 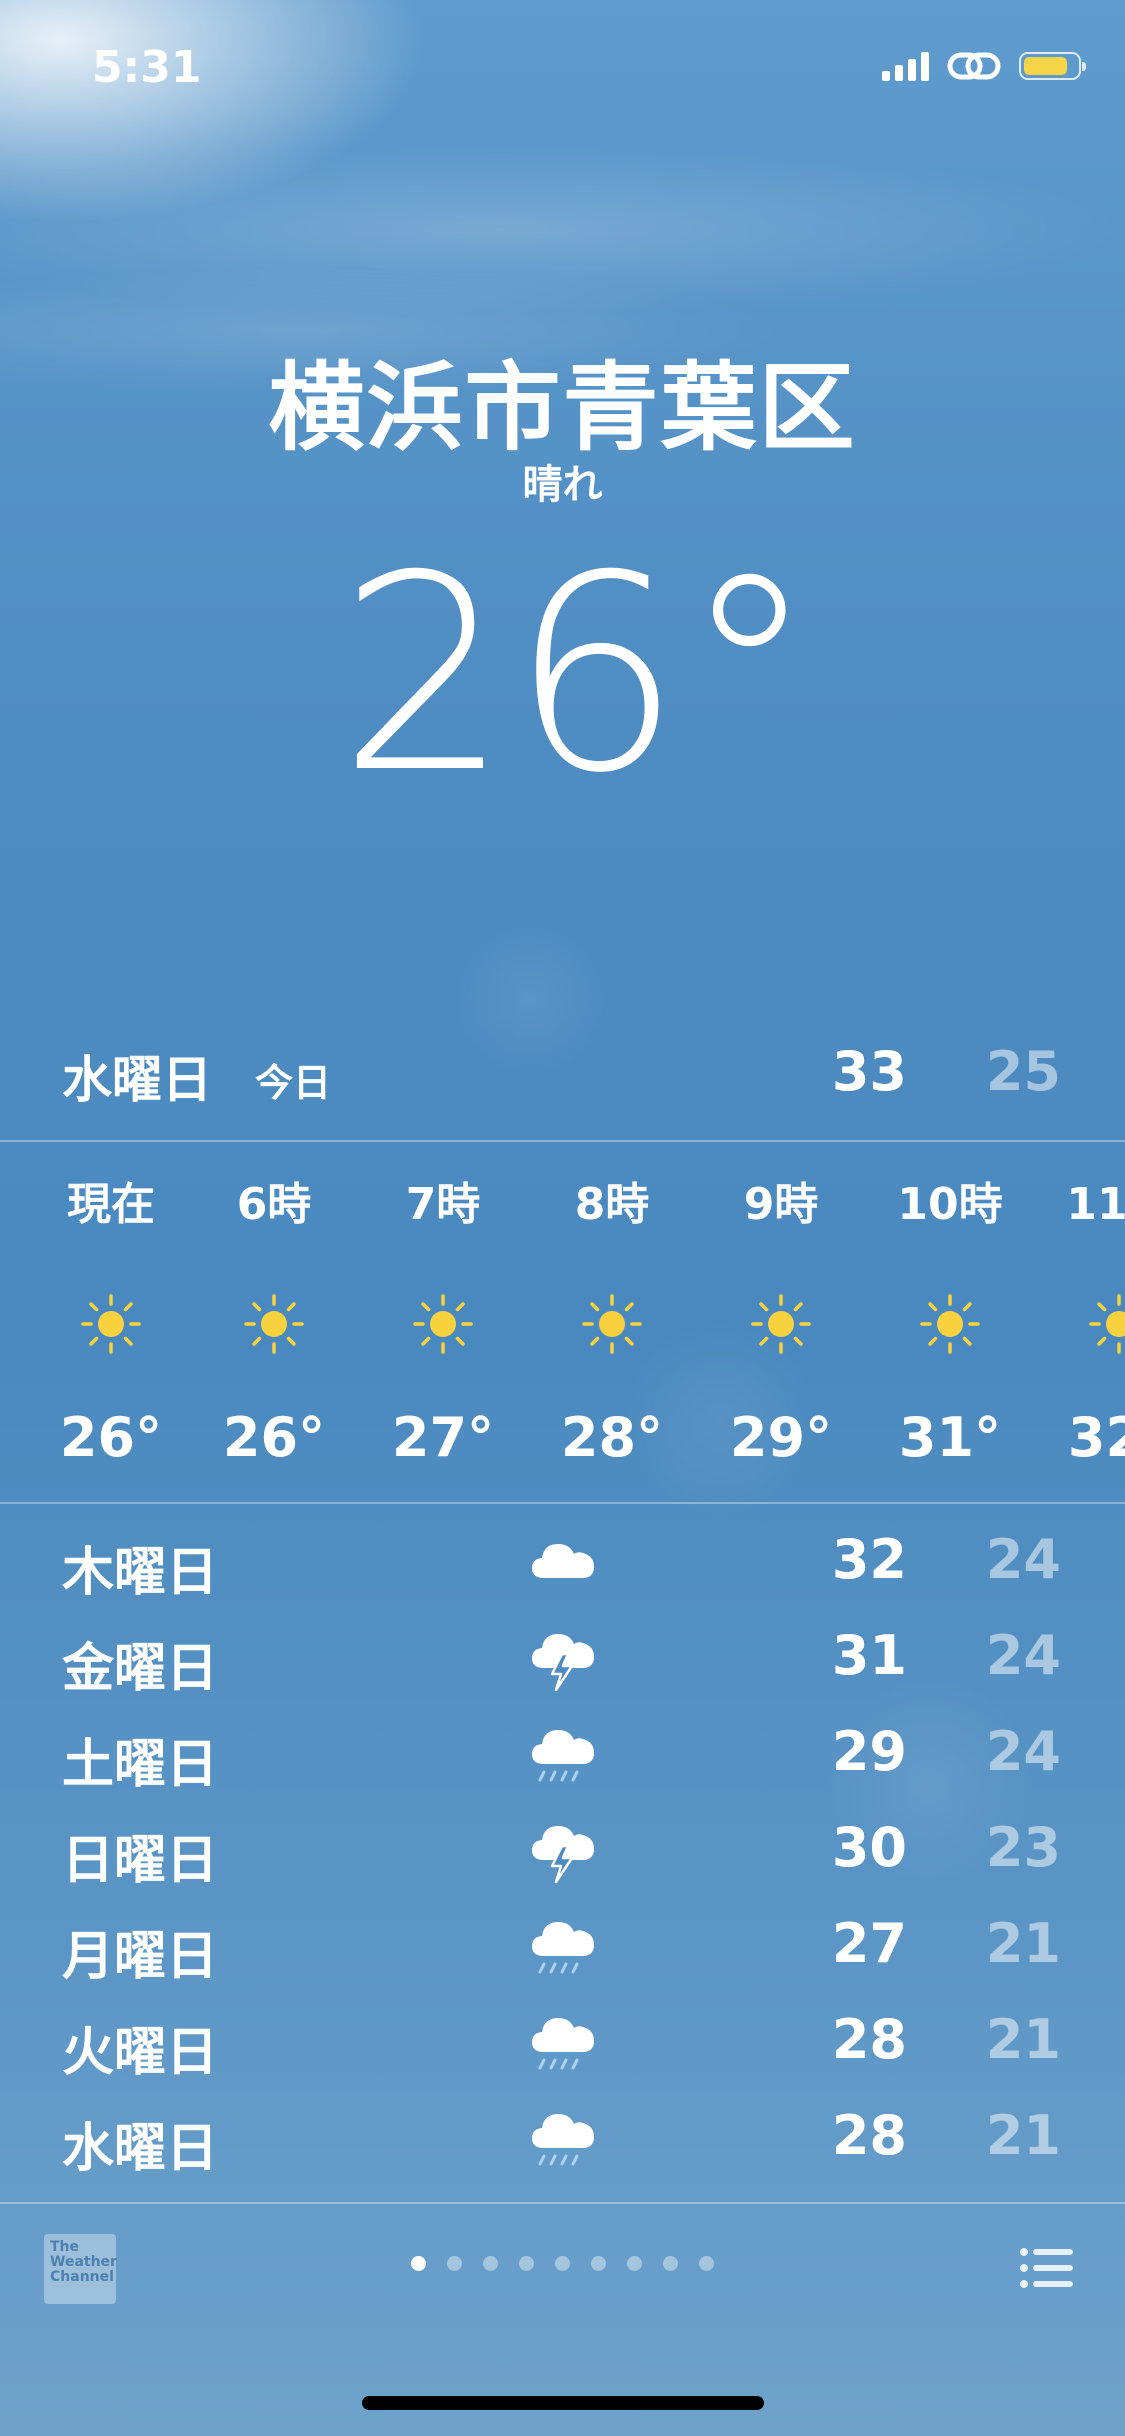 I want to click on hour-item: 9時 29°, so click(x=781, y=1305).